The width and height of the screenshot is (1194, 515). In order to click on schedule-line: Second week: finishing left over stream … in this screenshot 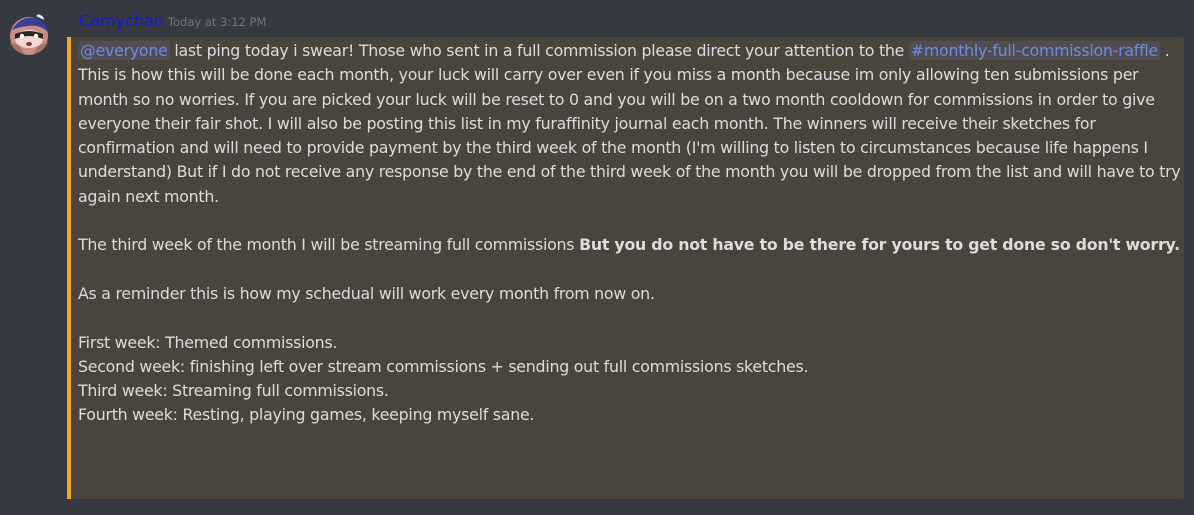, I will do `click(443, 366)`.